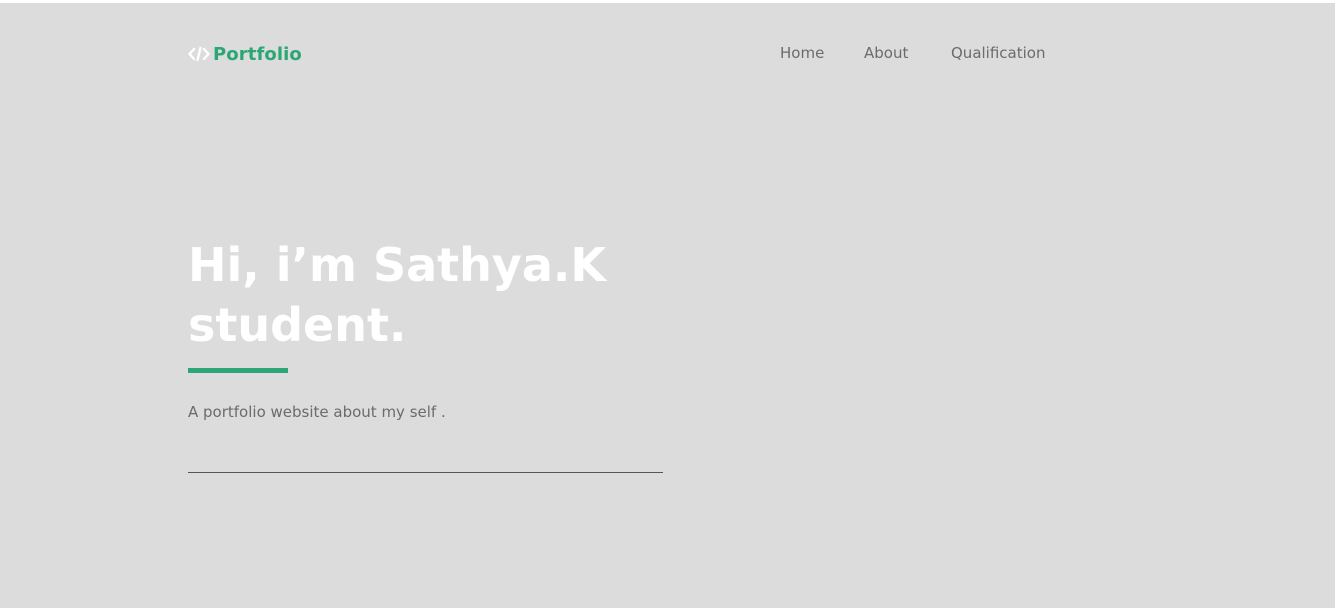 Image resolution: width=1335 pixels, height=608 pixels. I want to click on nav-home: Home, so click(802, 53).